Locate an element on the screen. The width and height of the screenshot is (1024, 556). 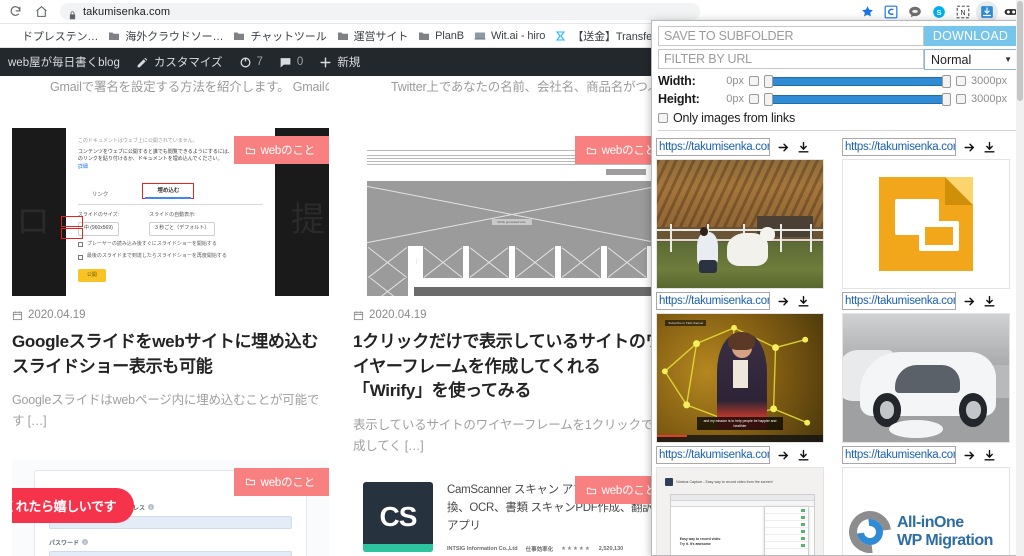
post-thumbnail: はレンタルサーバのメールアドレス ? パスワード ? is located at coordinates (170, 507).